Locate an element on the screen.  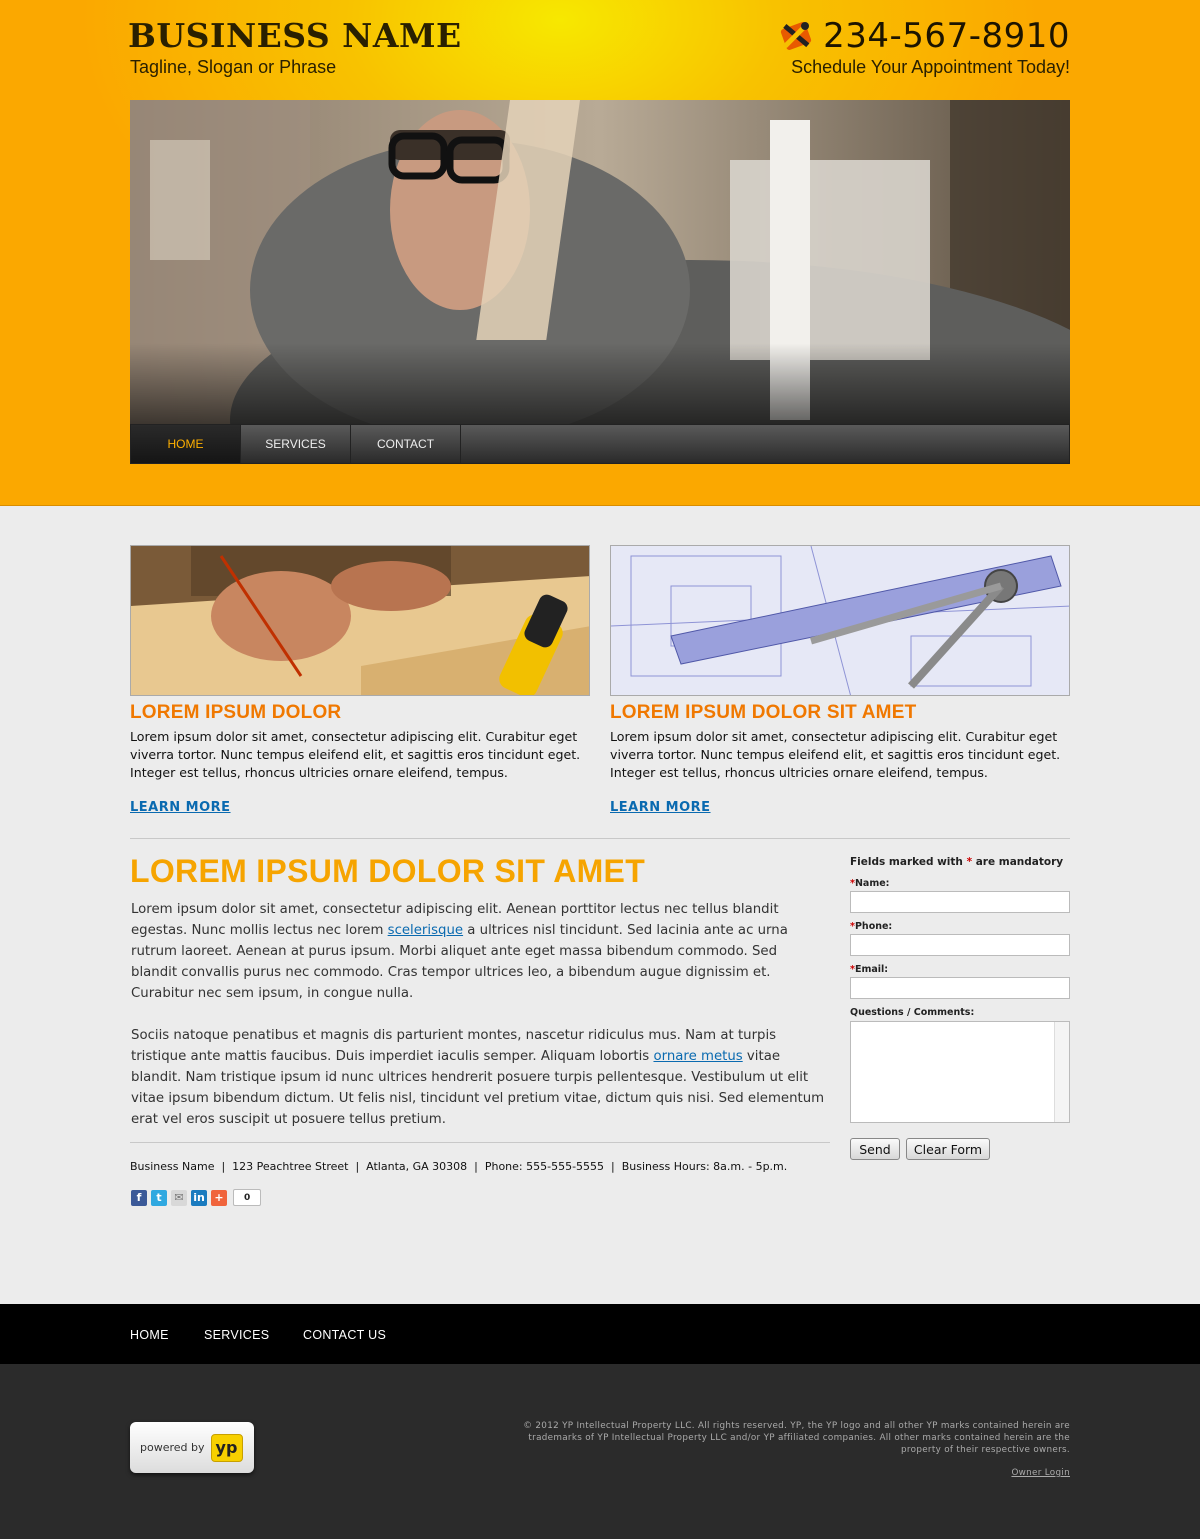
owner-login-link: Owner Login is located at coordinates (1040, 1473).